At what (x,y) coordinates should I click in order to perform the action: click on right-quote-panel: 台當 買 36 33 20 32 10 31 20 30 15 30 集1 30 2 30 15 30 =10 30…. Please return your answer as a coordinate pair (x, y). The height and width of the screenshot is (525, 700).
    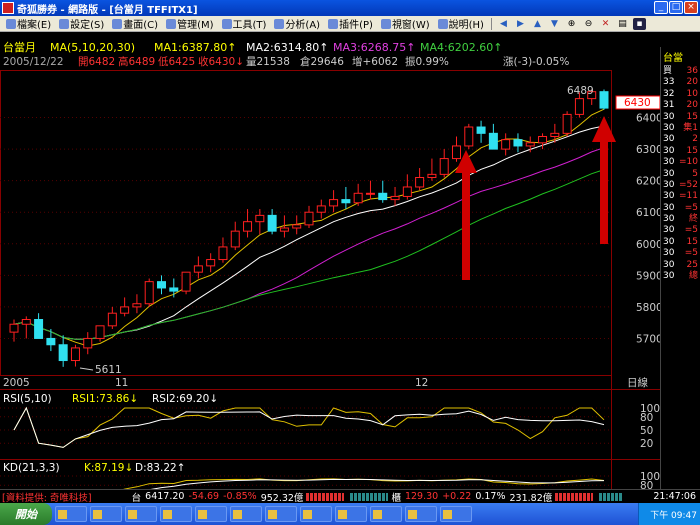
    Looking at the image, I should click on (680, 268).